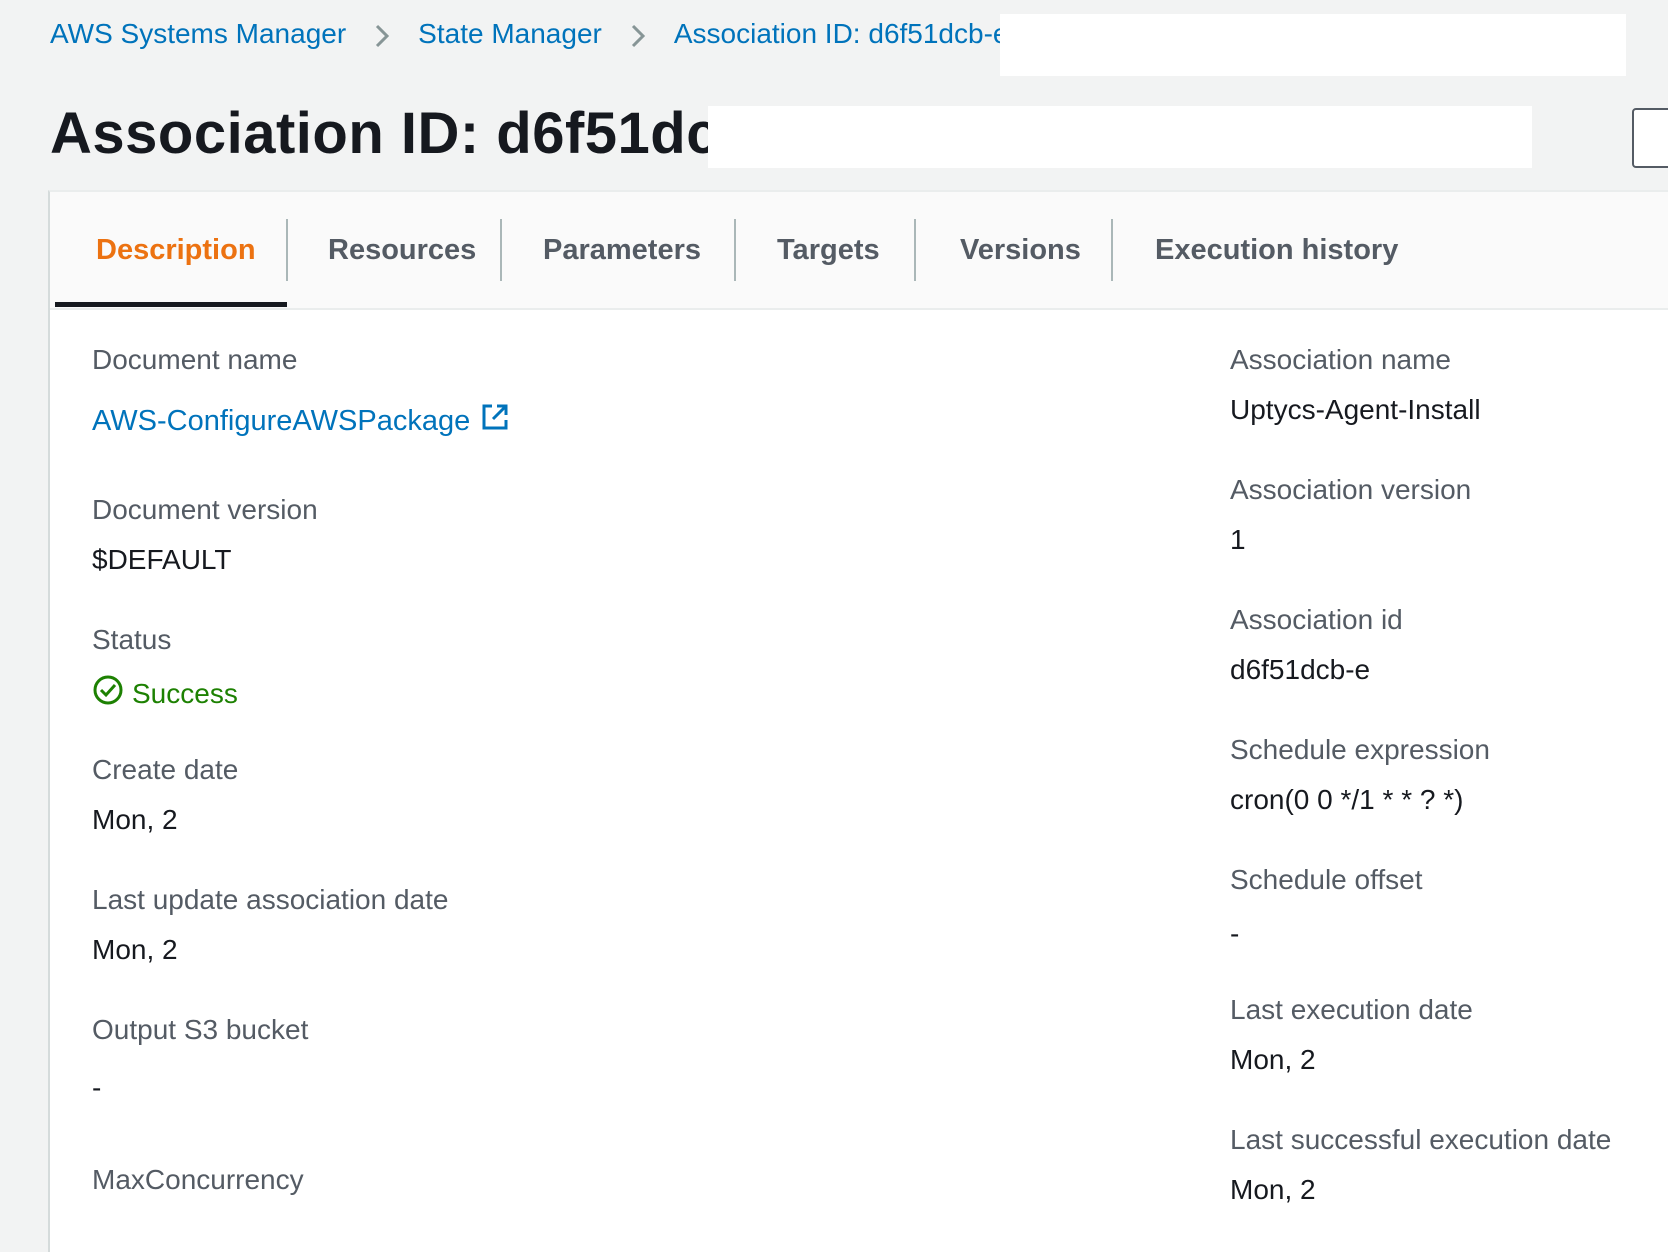  I want to click on last-execution-label: Last execution date, so click(1351, 1009).